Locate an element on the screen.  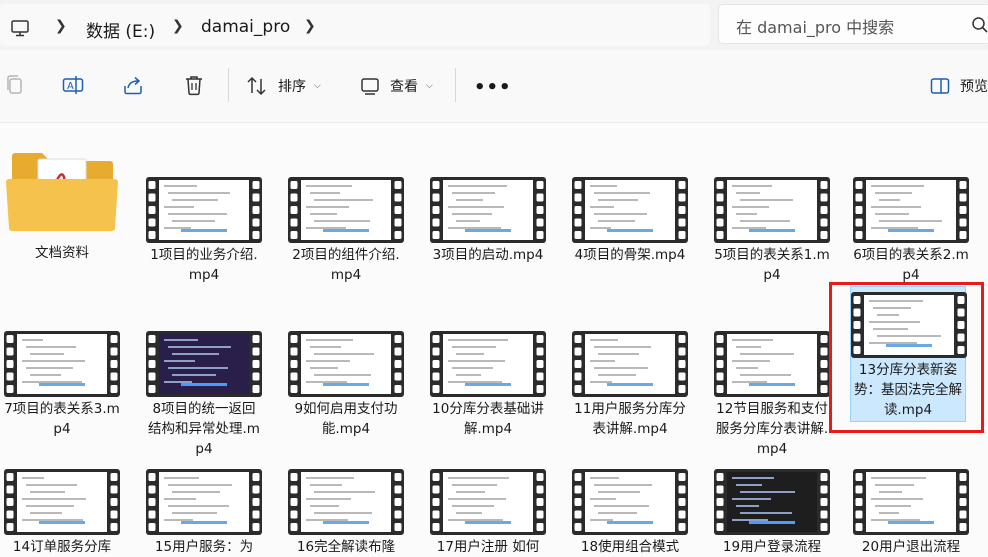
file-item: 18使用组合模式 is located at coordinates (630, 492).